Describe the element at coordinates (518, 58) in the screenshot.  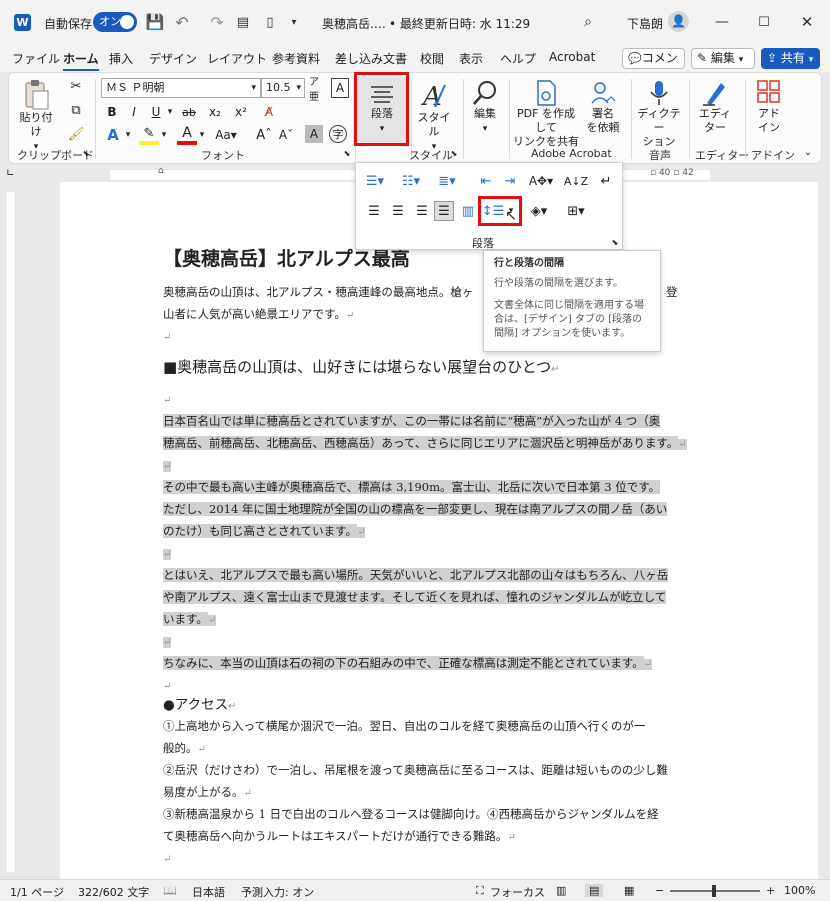
I see `tab-help: ヘルプ` at that location.